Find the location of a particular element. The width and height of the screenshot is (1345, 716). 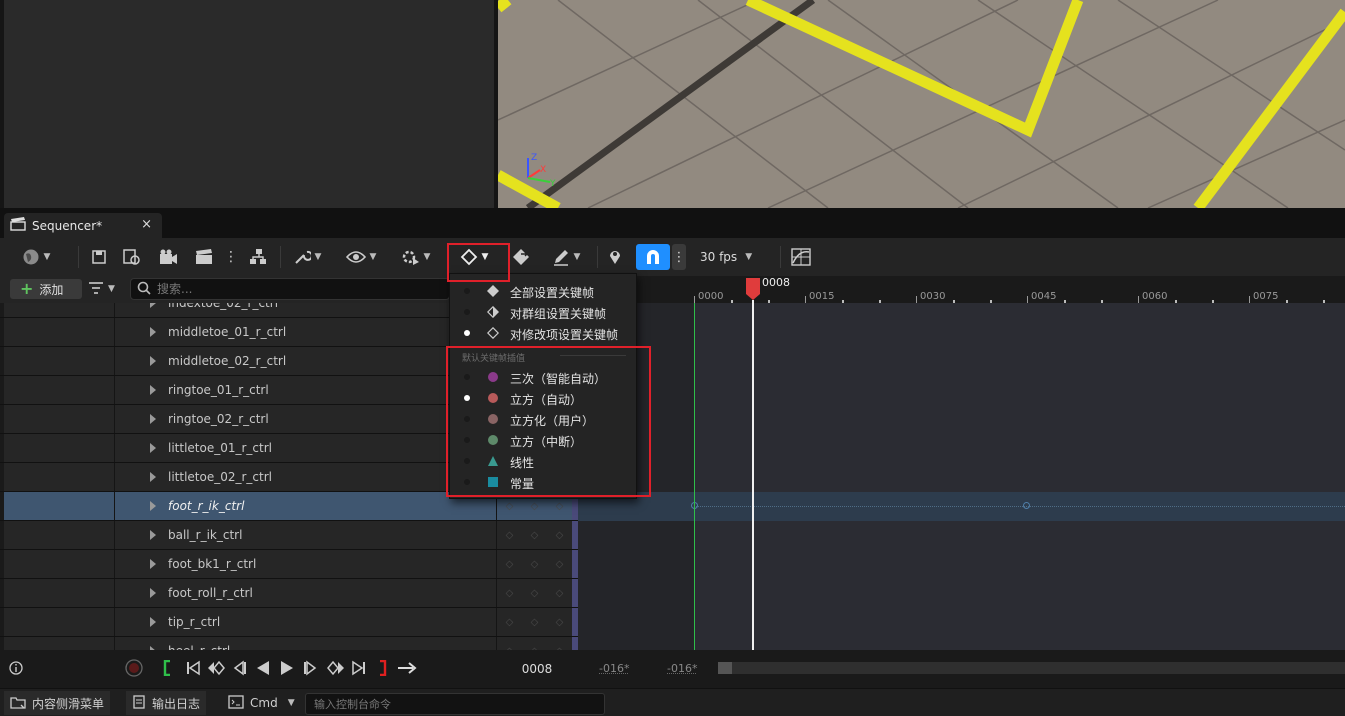

menu-item-interp-smart-auto: 三次（智能自动） is located at coordinates (544, 377).